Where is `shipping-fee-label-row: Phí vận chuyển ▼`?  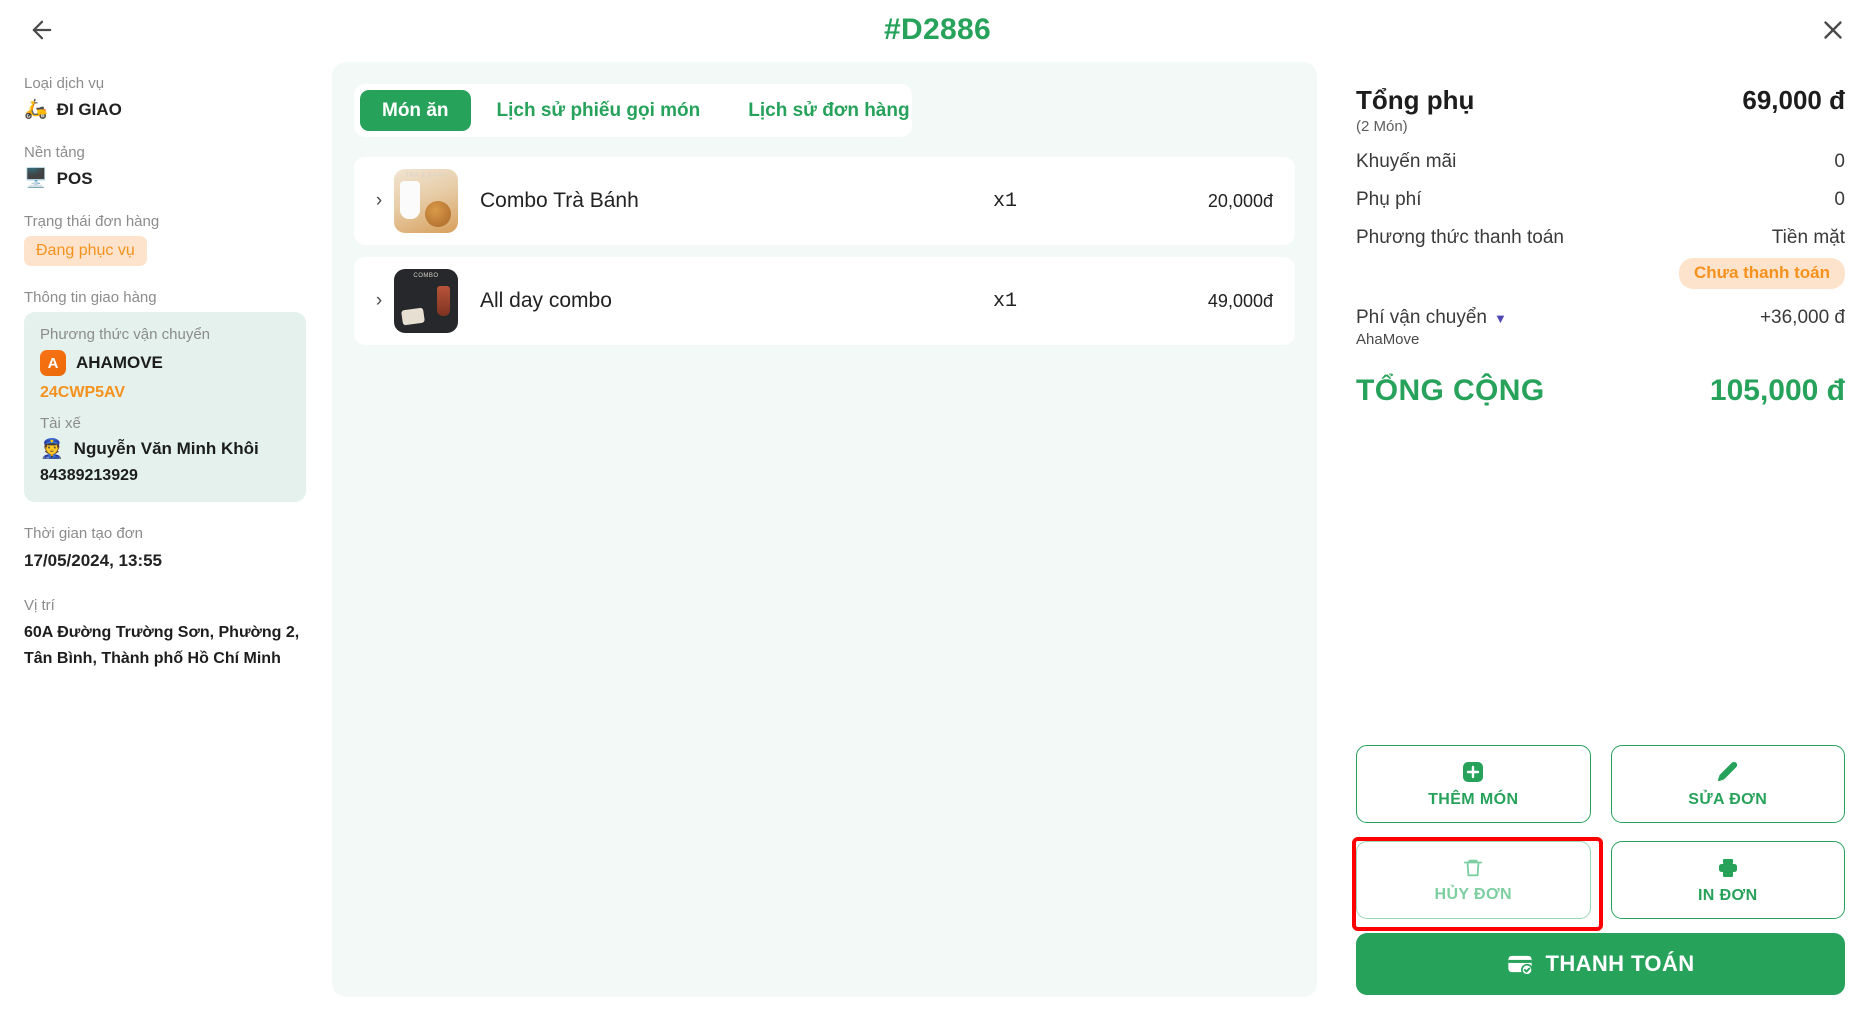 shipping-fee-label-row: Phí vận chuyển ▼ is located at coordinates (1431, 318).